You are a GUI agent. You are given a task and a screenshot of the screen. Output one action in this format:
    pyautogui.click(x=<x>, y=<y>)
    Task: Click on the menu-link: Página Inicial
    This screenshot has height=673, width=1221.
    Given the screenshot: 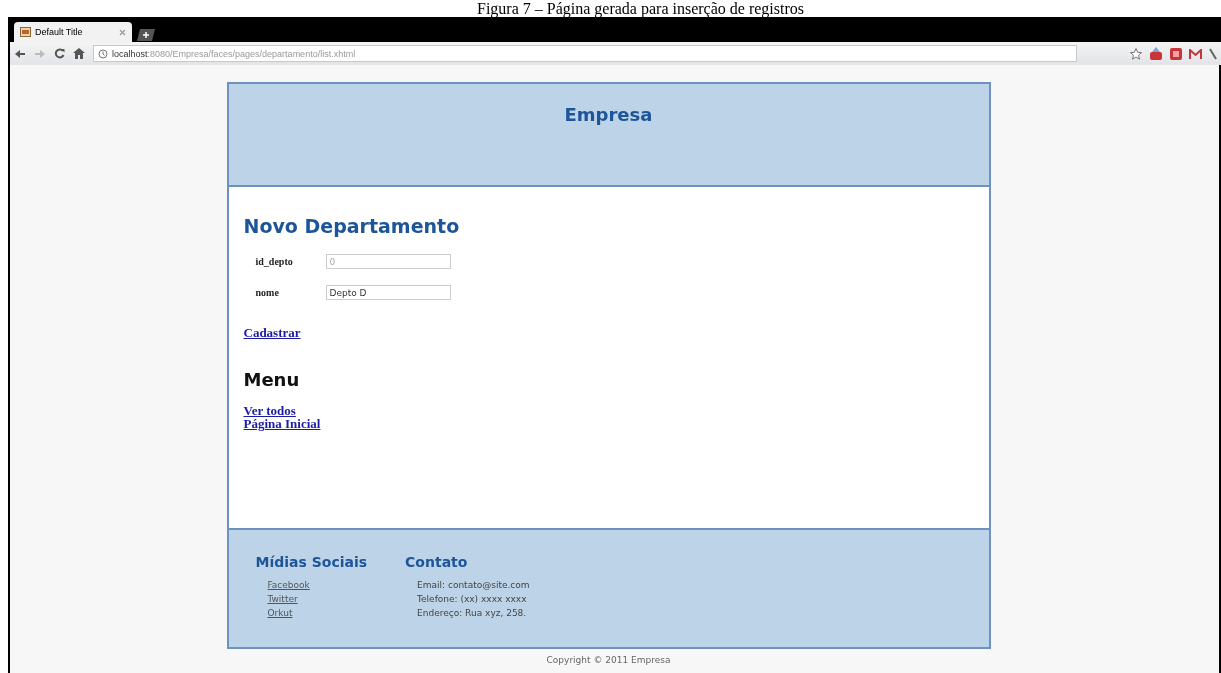 What is the action you would take?
    pyautogui.click(x=282, y=423)
    